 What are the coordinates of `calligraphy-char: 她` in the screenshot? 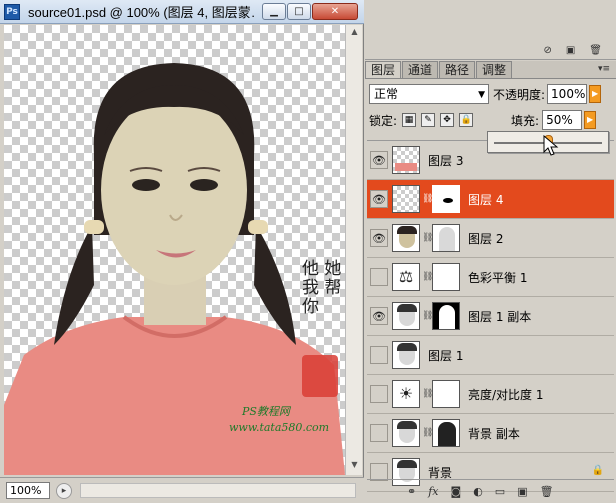 It's located at (333, 269).